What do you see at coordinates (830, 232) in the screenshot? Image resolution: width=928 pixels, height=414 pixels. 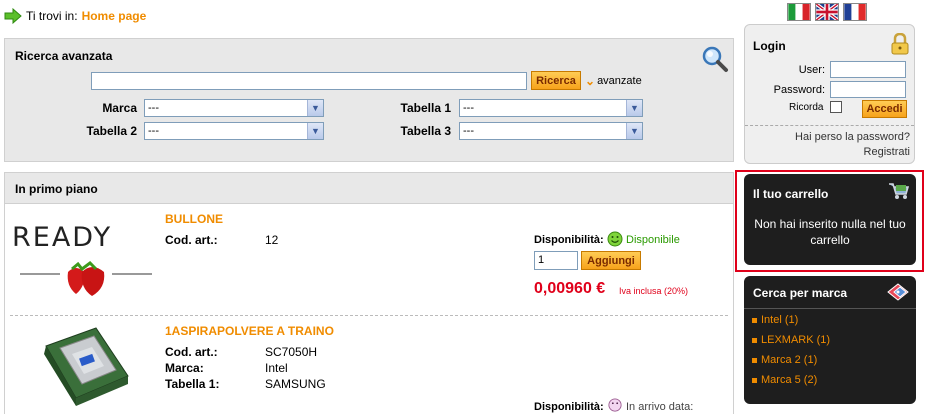 I see `cart-empty-message: Non hai inserito nulla nel tuo carrello` at bounding box center [830, 232].